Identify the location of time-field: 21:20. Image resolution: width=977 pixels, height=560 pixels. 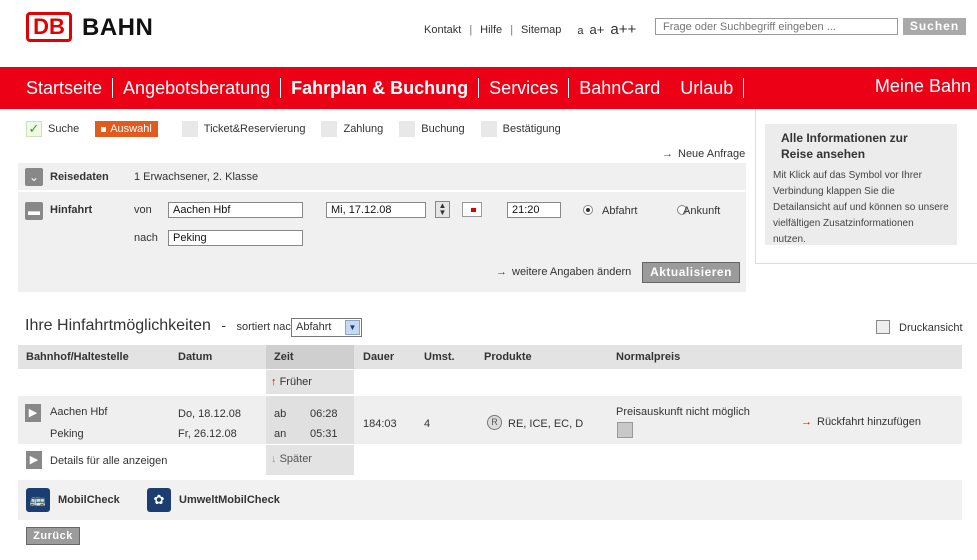
(534, 210).